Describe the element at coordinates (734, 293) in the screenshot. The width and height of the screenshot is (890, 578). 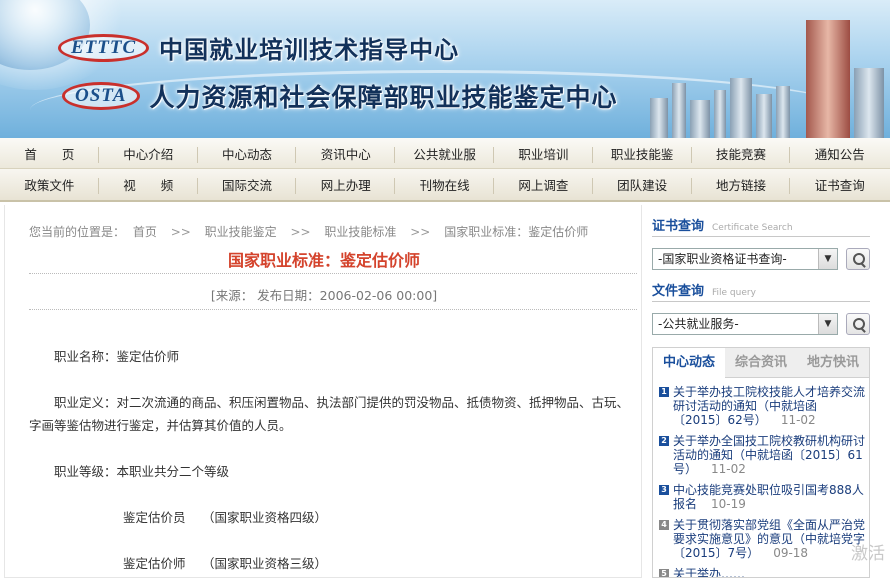
I see `file-query-subtitle: File query` at that location.